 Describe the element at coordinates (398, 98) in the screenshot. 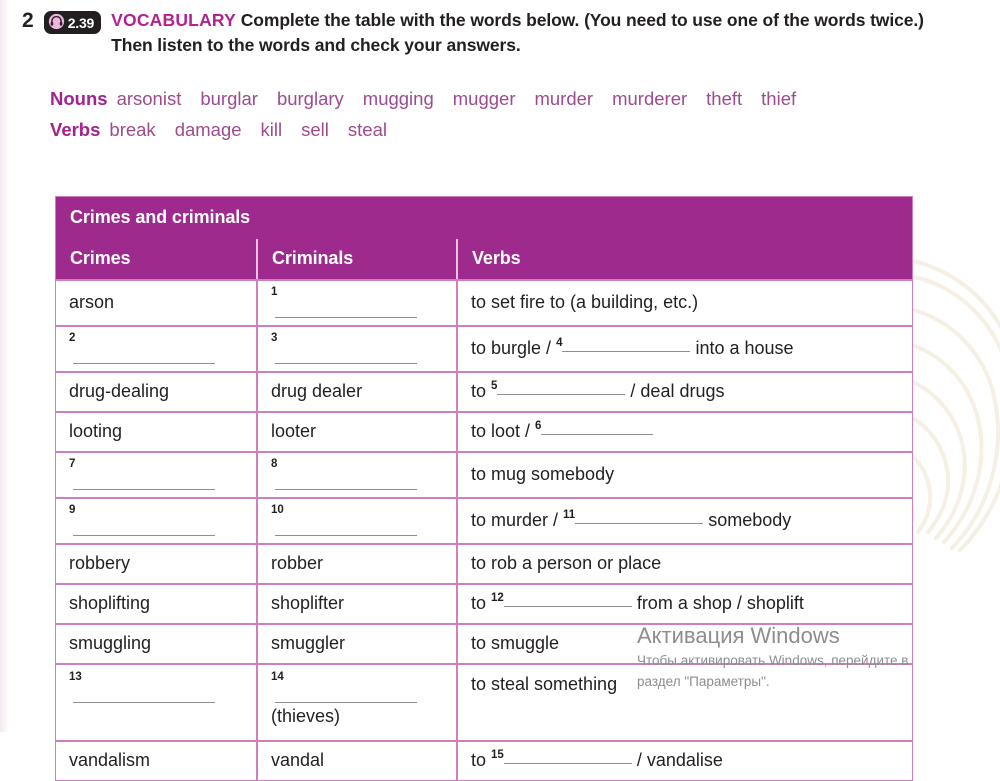

I see `noun-word: mugging` at that location.